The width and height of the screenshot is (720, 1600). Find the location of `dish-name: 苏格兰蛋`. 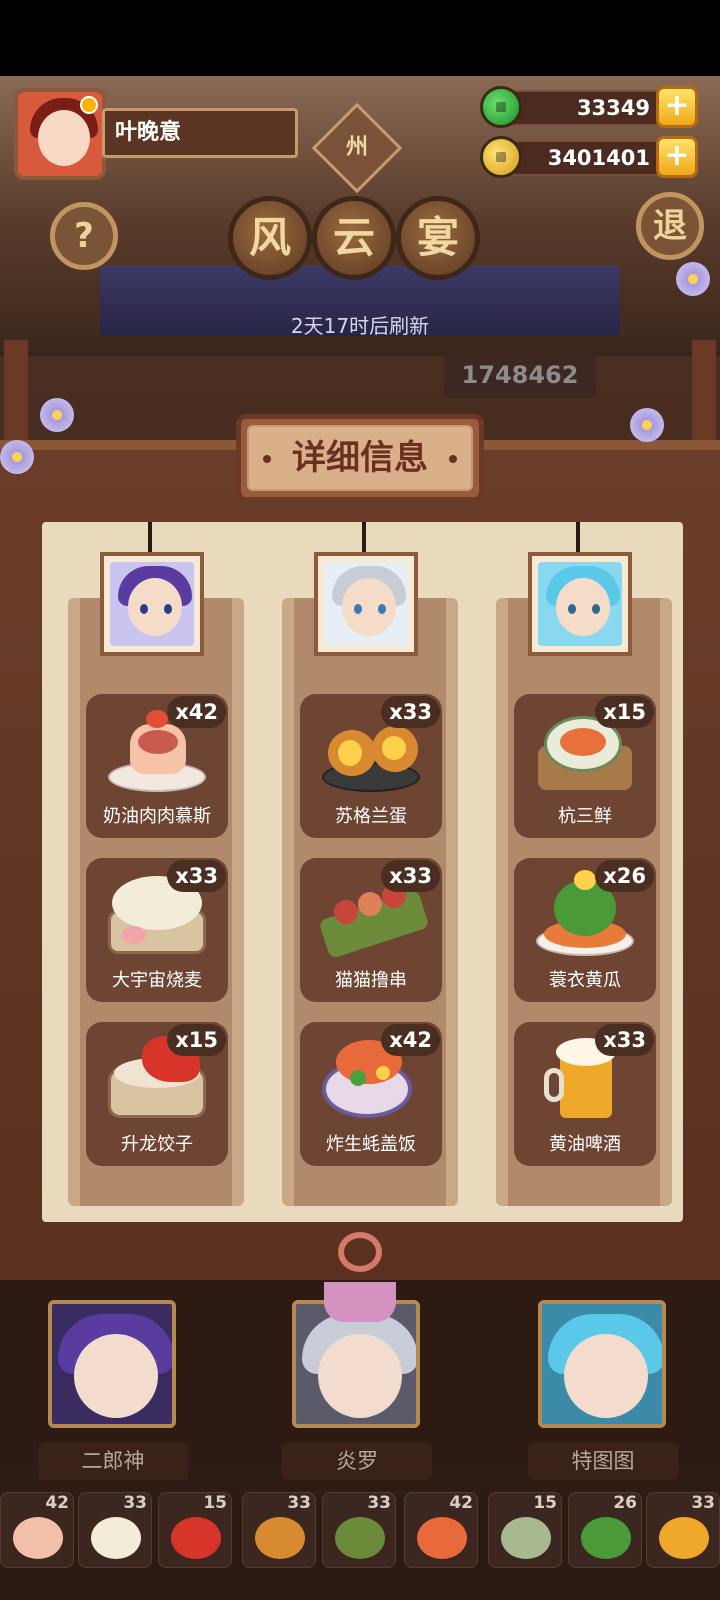

dish-name: 苏格兰蛋 is located at coordinates (371, 816).